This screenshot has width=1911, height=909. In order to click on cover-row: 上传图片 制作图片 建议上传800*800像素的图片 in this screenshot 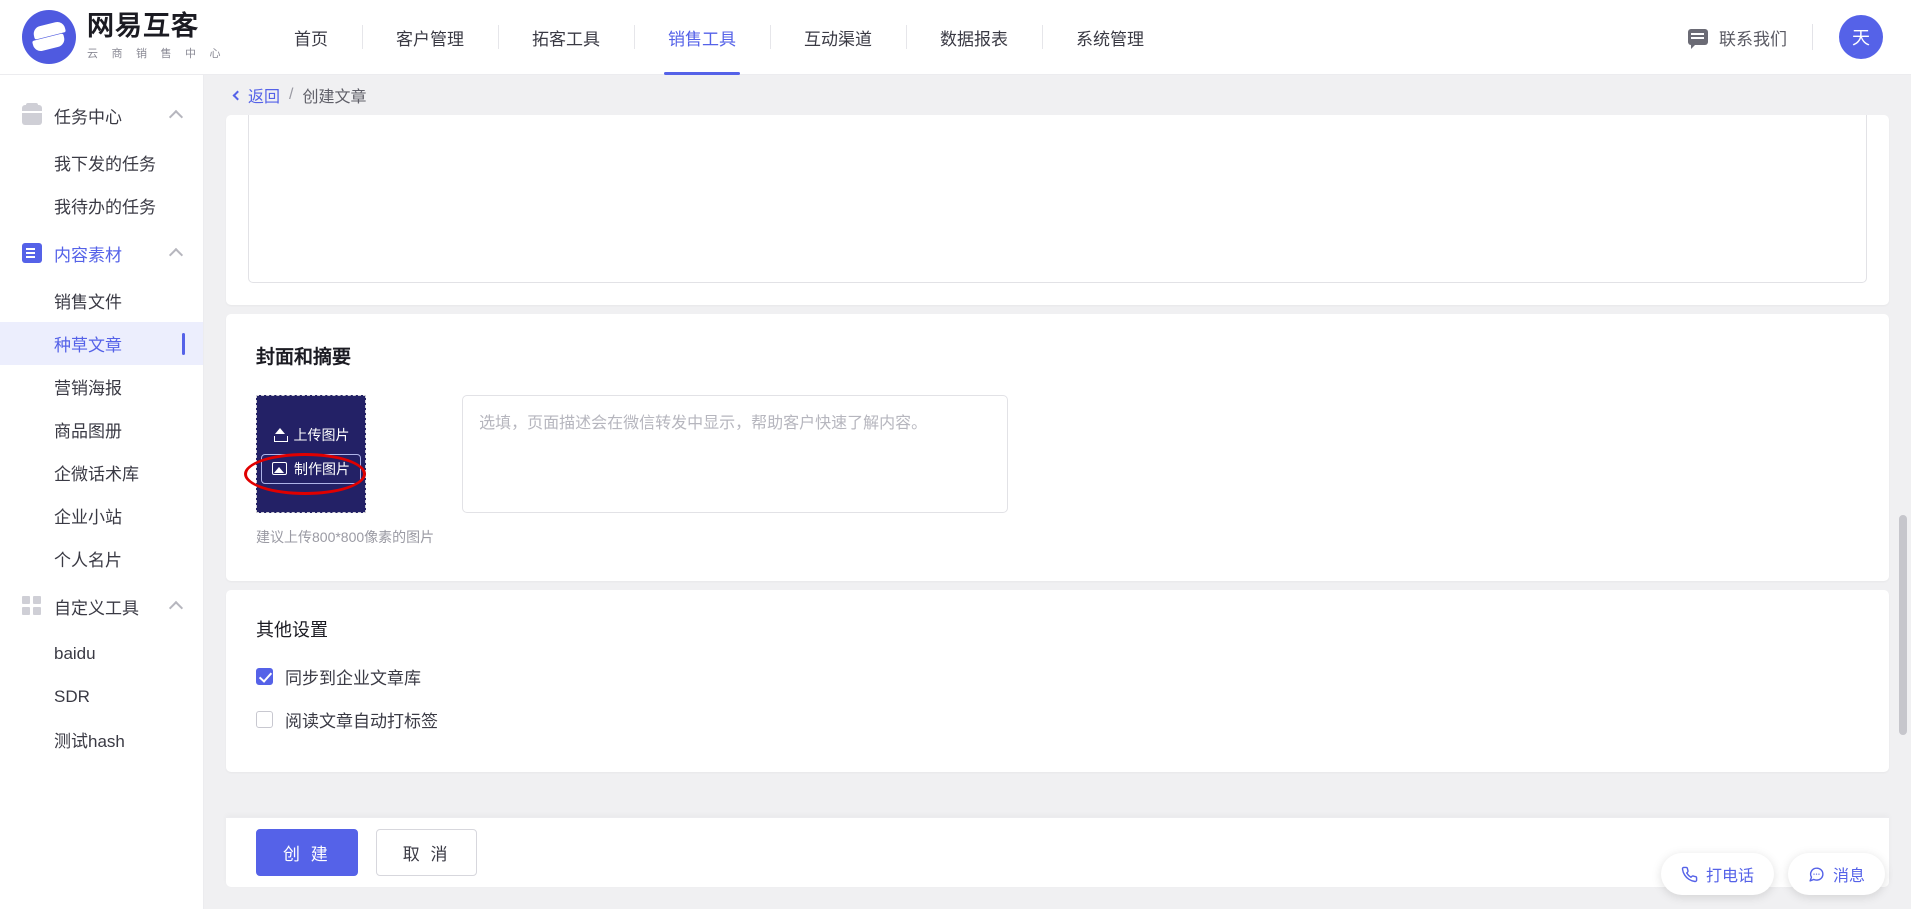, I will do `click(1051, 471)`.